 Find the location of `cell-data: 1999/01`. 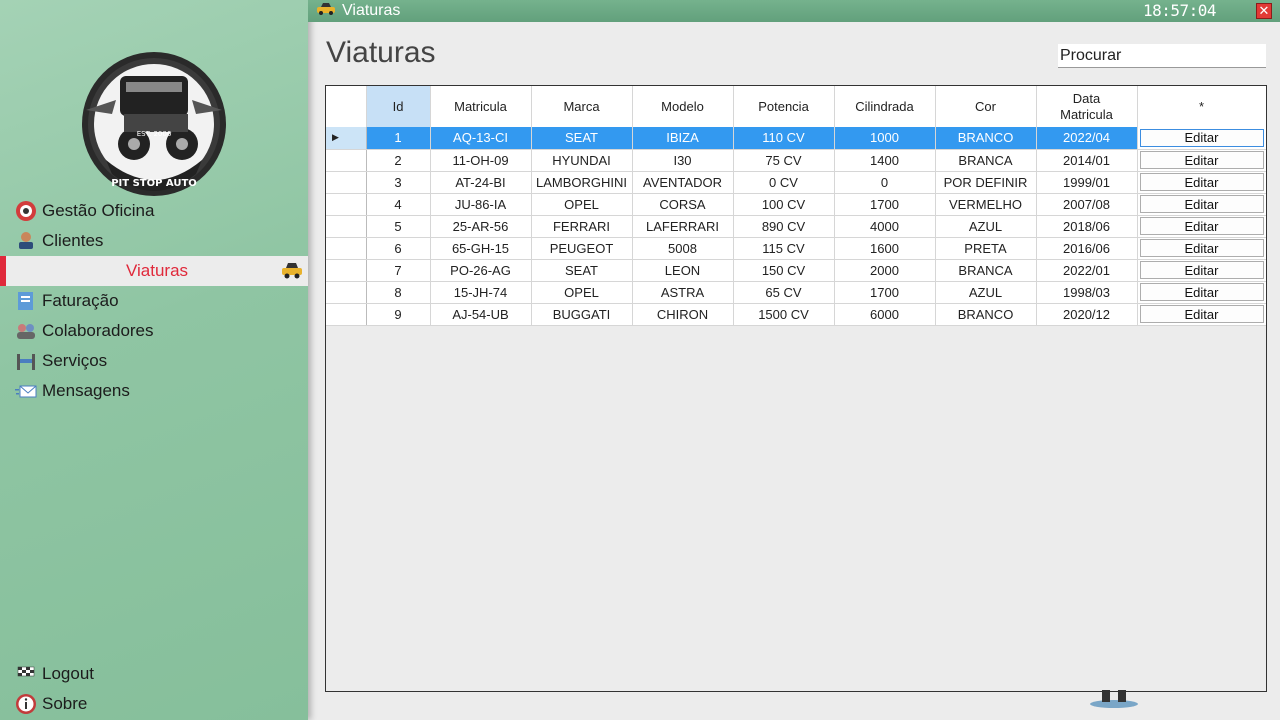

cell-data: 1999/01 is located at coordinates (1087, 182).